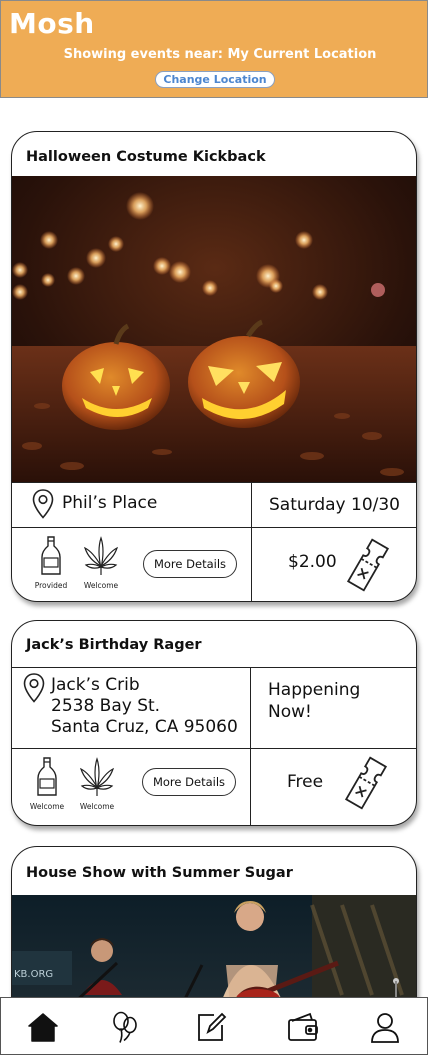  What do you see at coordinates (215, 79) in the screenshot?
I see `change-location-button: Change Location` at bounding box center [215, 79].